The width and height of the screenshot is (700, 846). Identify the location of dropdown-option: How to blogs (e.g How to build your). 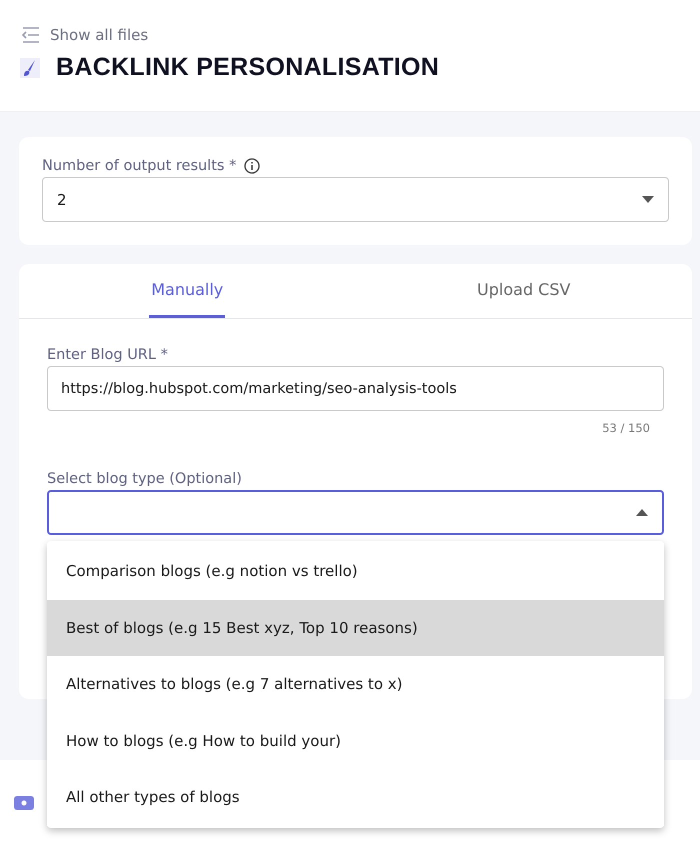
(355, 740).